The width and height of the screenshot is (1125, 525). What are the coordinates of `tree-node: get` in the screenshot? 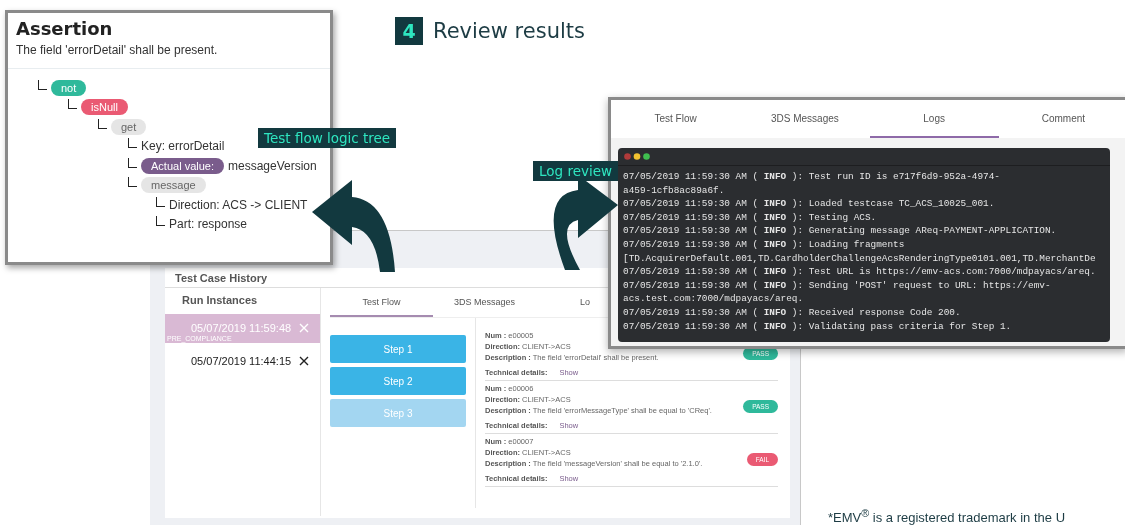 It's located at (129, 126).